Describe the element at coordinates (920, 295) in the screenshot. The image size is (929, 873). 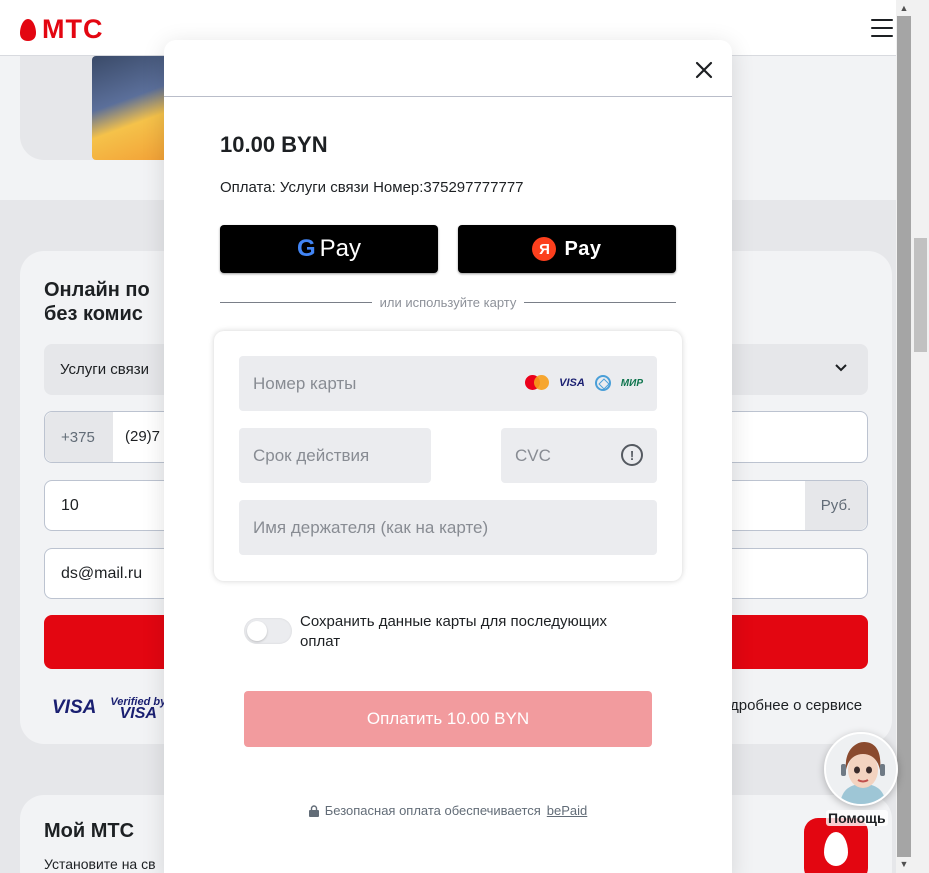
I see `scrollbar-thumb` at that location.